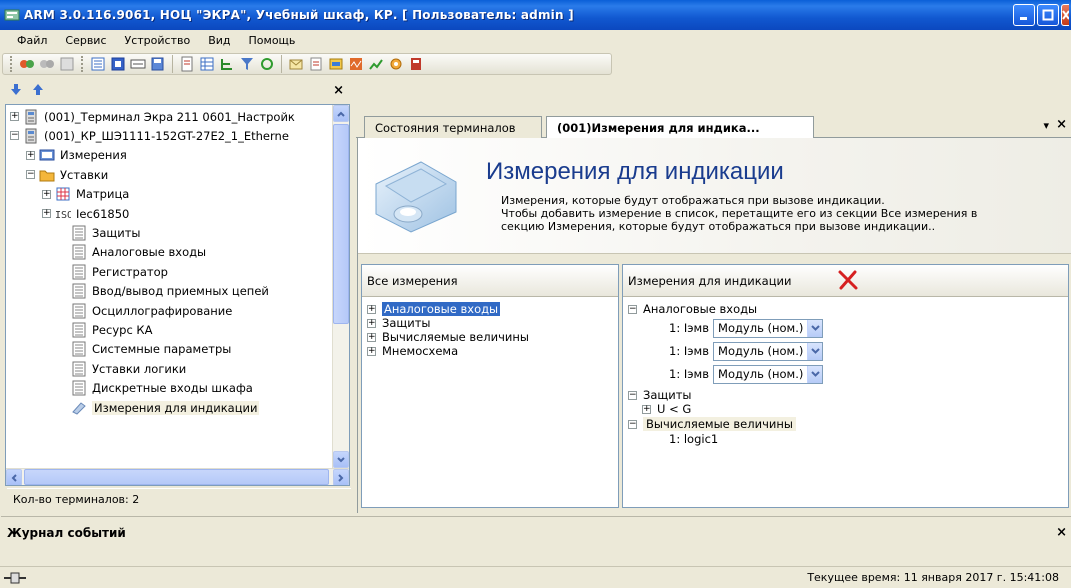  Describe the element at coordinates (76, 155) in the screenshot. I see `tree-item: + Измерения` at that location.